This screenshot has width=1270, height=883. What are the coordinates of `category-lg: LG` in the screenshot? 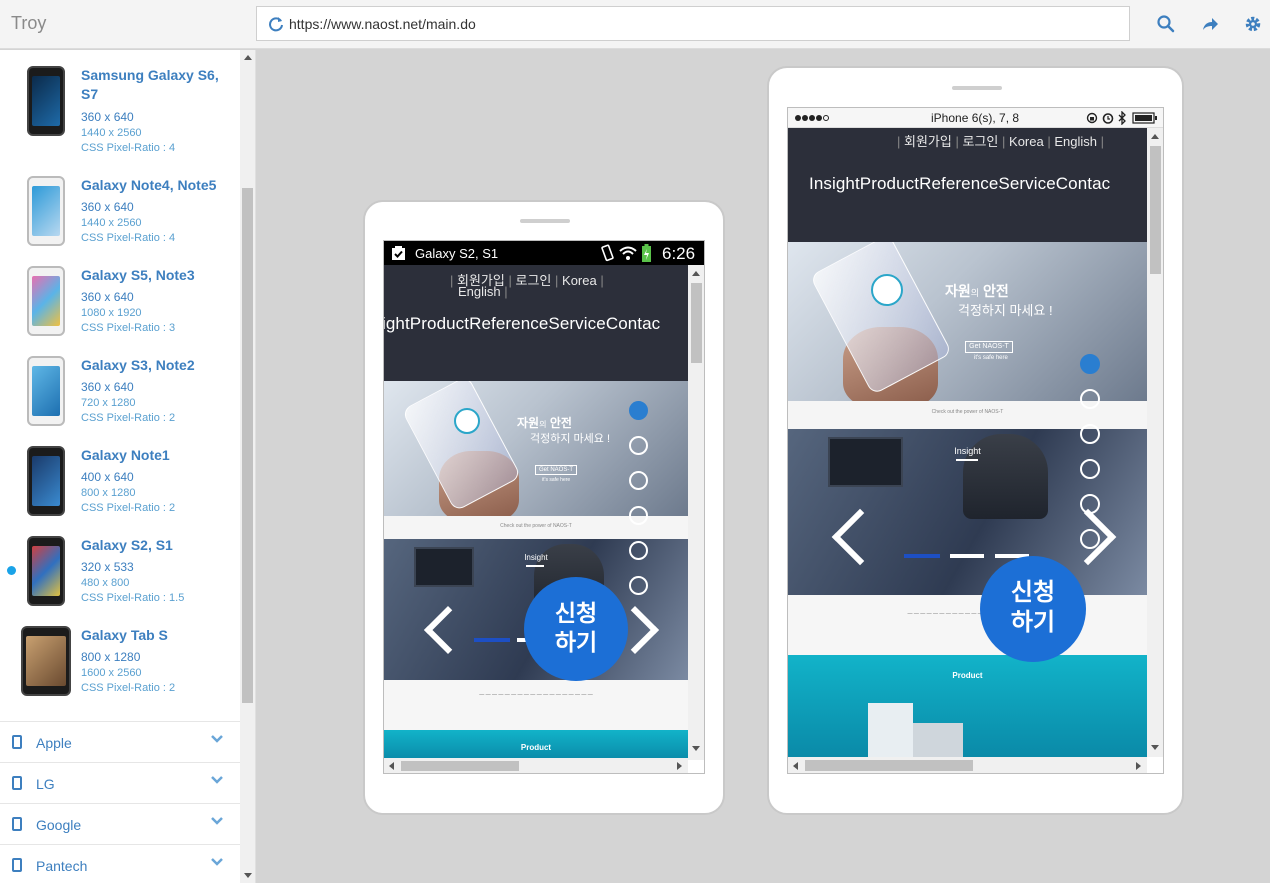 It's located at (120, 782).